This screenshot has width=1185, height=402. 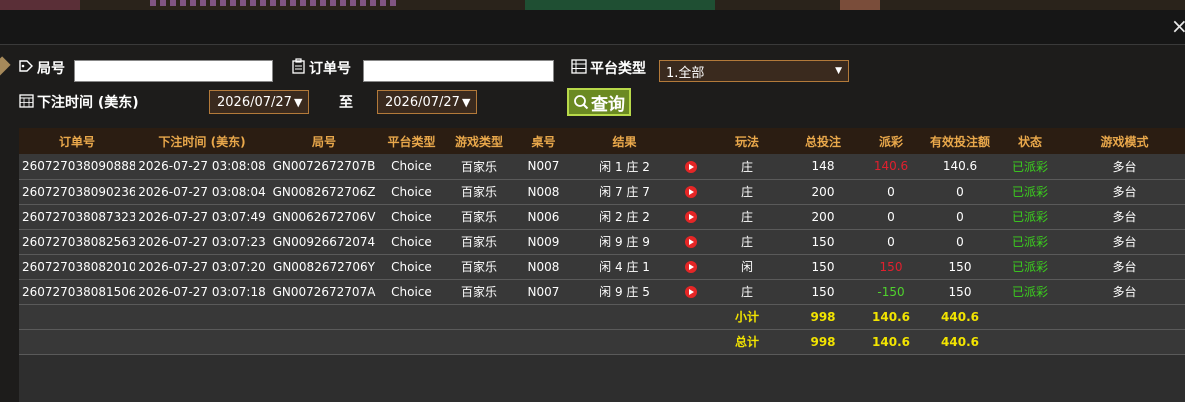 What do you see at coordinates (747, 342) in the screenshot?
I see `summary-cell: 总计` at bounding box center [747, 342].